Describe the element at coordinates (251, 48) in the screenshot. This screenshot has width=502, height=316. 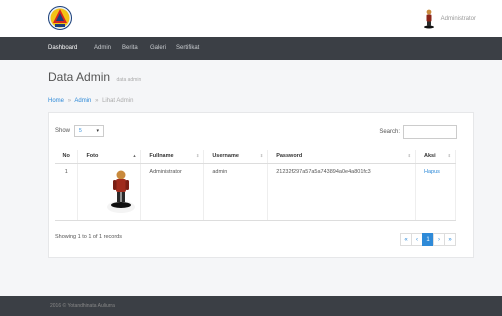
I see `main-navbar: Dashboard Admin Berita Galeri Sertifikat` at that location.